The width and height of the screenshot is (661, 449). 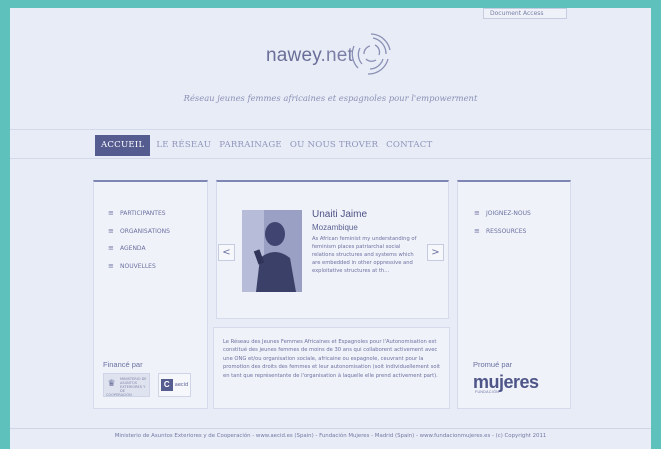 I want to click on menu-item-label: JOIGNEZ-NOUS, so click(x=508, y=214).